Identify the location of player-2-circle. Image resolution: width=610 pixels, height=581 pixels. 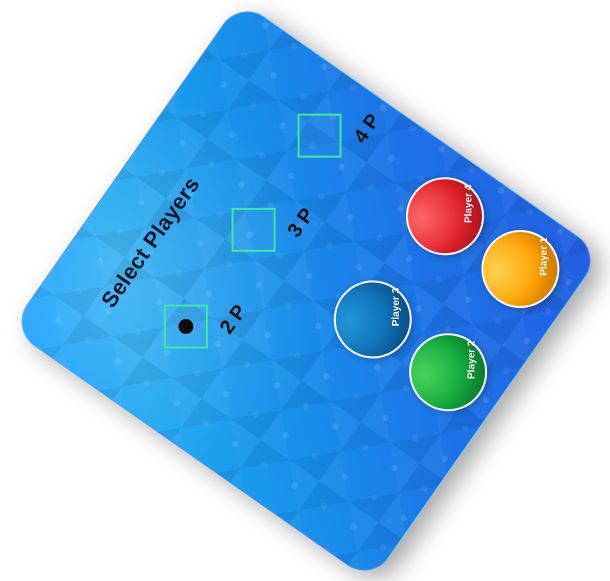
(448, 372).